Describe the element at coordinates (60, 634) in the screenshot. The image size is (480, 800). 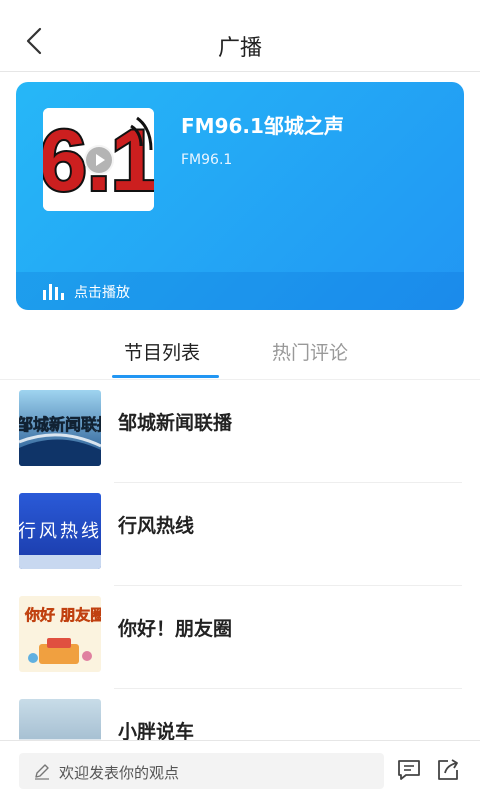
I see `program-thumbnail: 你好 朋友圈` at that location.